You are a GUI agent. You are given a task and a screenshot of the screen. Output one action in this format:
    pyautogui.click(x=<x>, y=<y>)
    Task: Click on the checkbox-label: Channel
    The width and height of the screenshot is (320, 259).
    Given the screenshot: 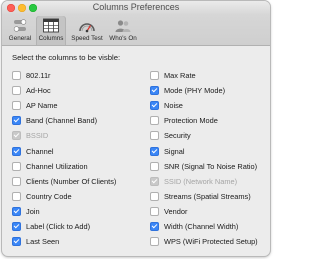 What is the action you would take?
    pyautogui.click(x=40, y=151)
    